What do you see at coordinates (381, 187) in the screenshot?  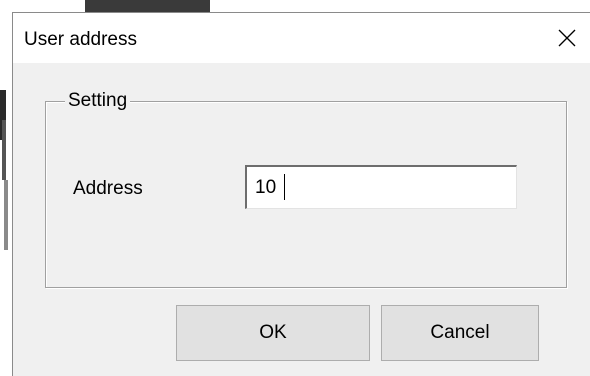 I see `address-input` at bounding box center [381, 187].